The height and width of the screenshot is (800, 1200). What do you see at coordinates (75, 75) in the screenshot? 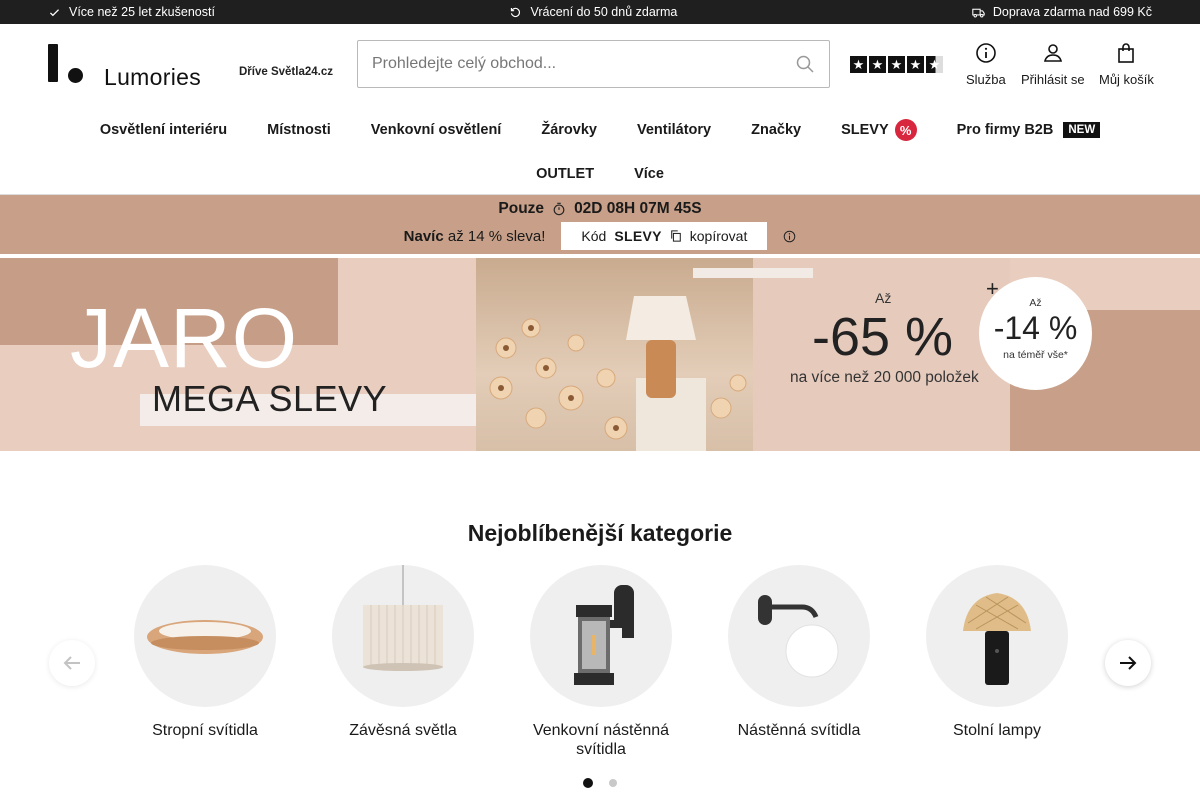
I see `logo-dot` at bounding box center [75, 75].